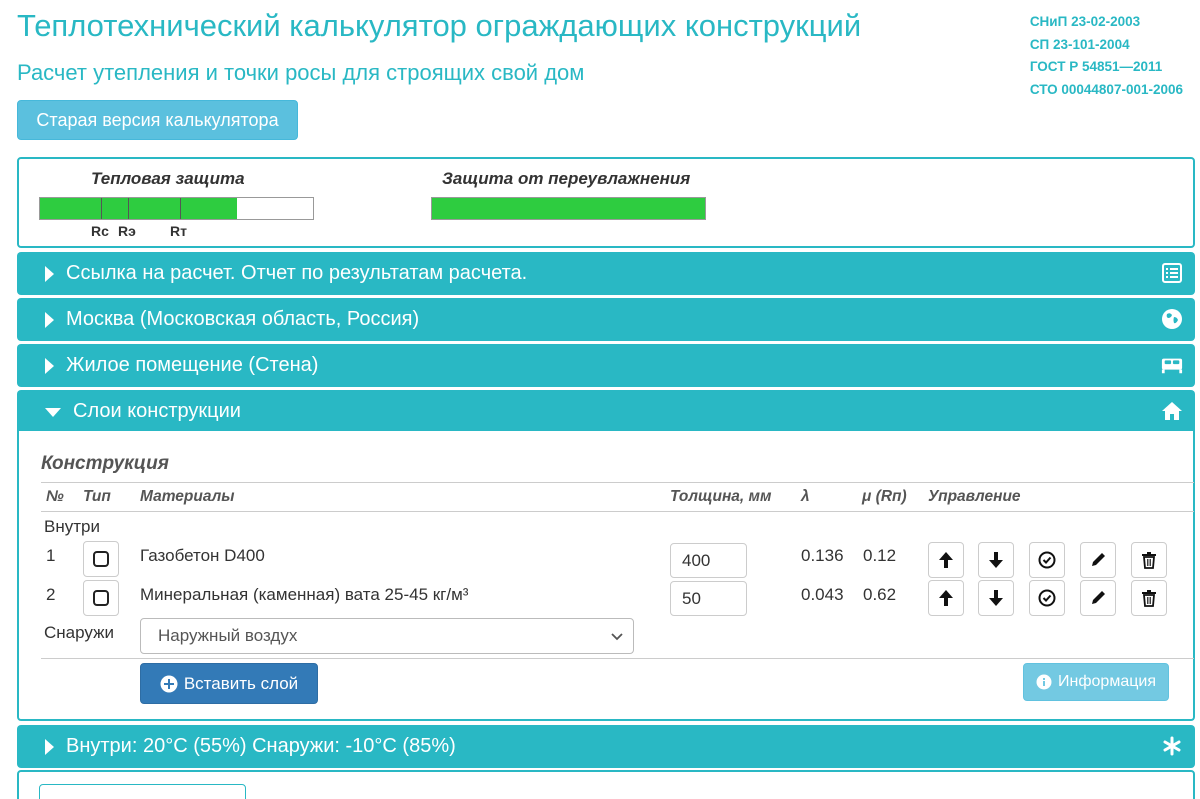 The width and height of the screenshot is (1200, 799). What do you see at coordinates (127, 231) in the screenshot?
I see `marker-re-label: Rэ` at bounding box center [127, 231].